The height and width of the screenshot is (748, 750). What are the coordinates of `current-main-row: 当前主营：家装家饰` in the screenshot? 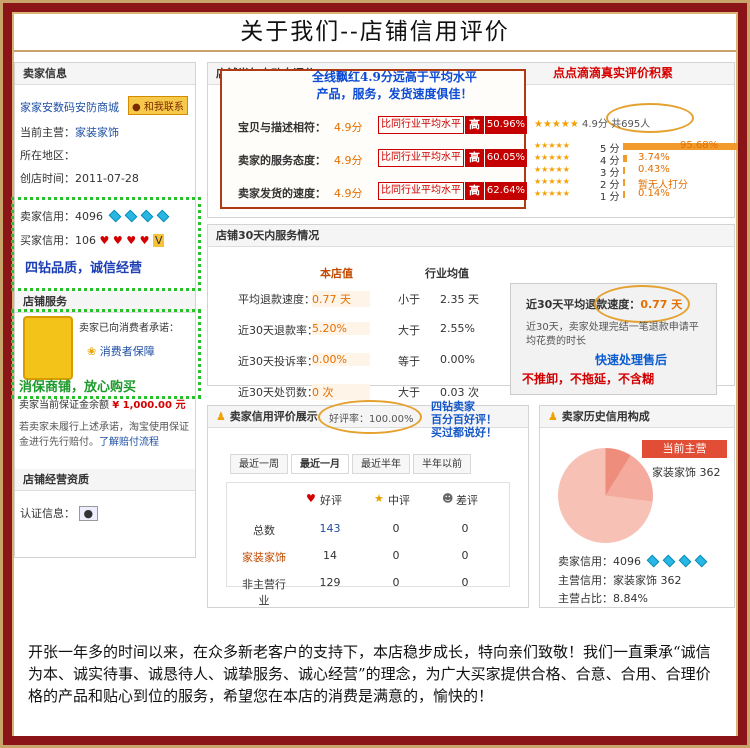 It's located at (69, 132).